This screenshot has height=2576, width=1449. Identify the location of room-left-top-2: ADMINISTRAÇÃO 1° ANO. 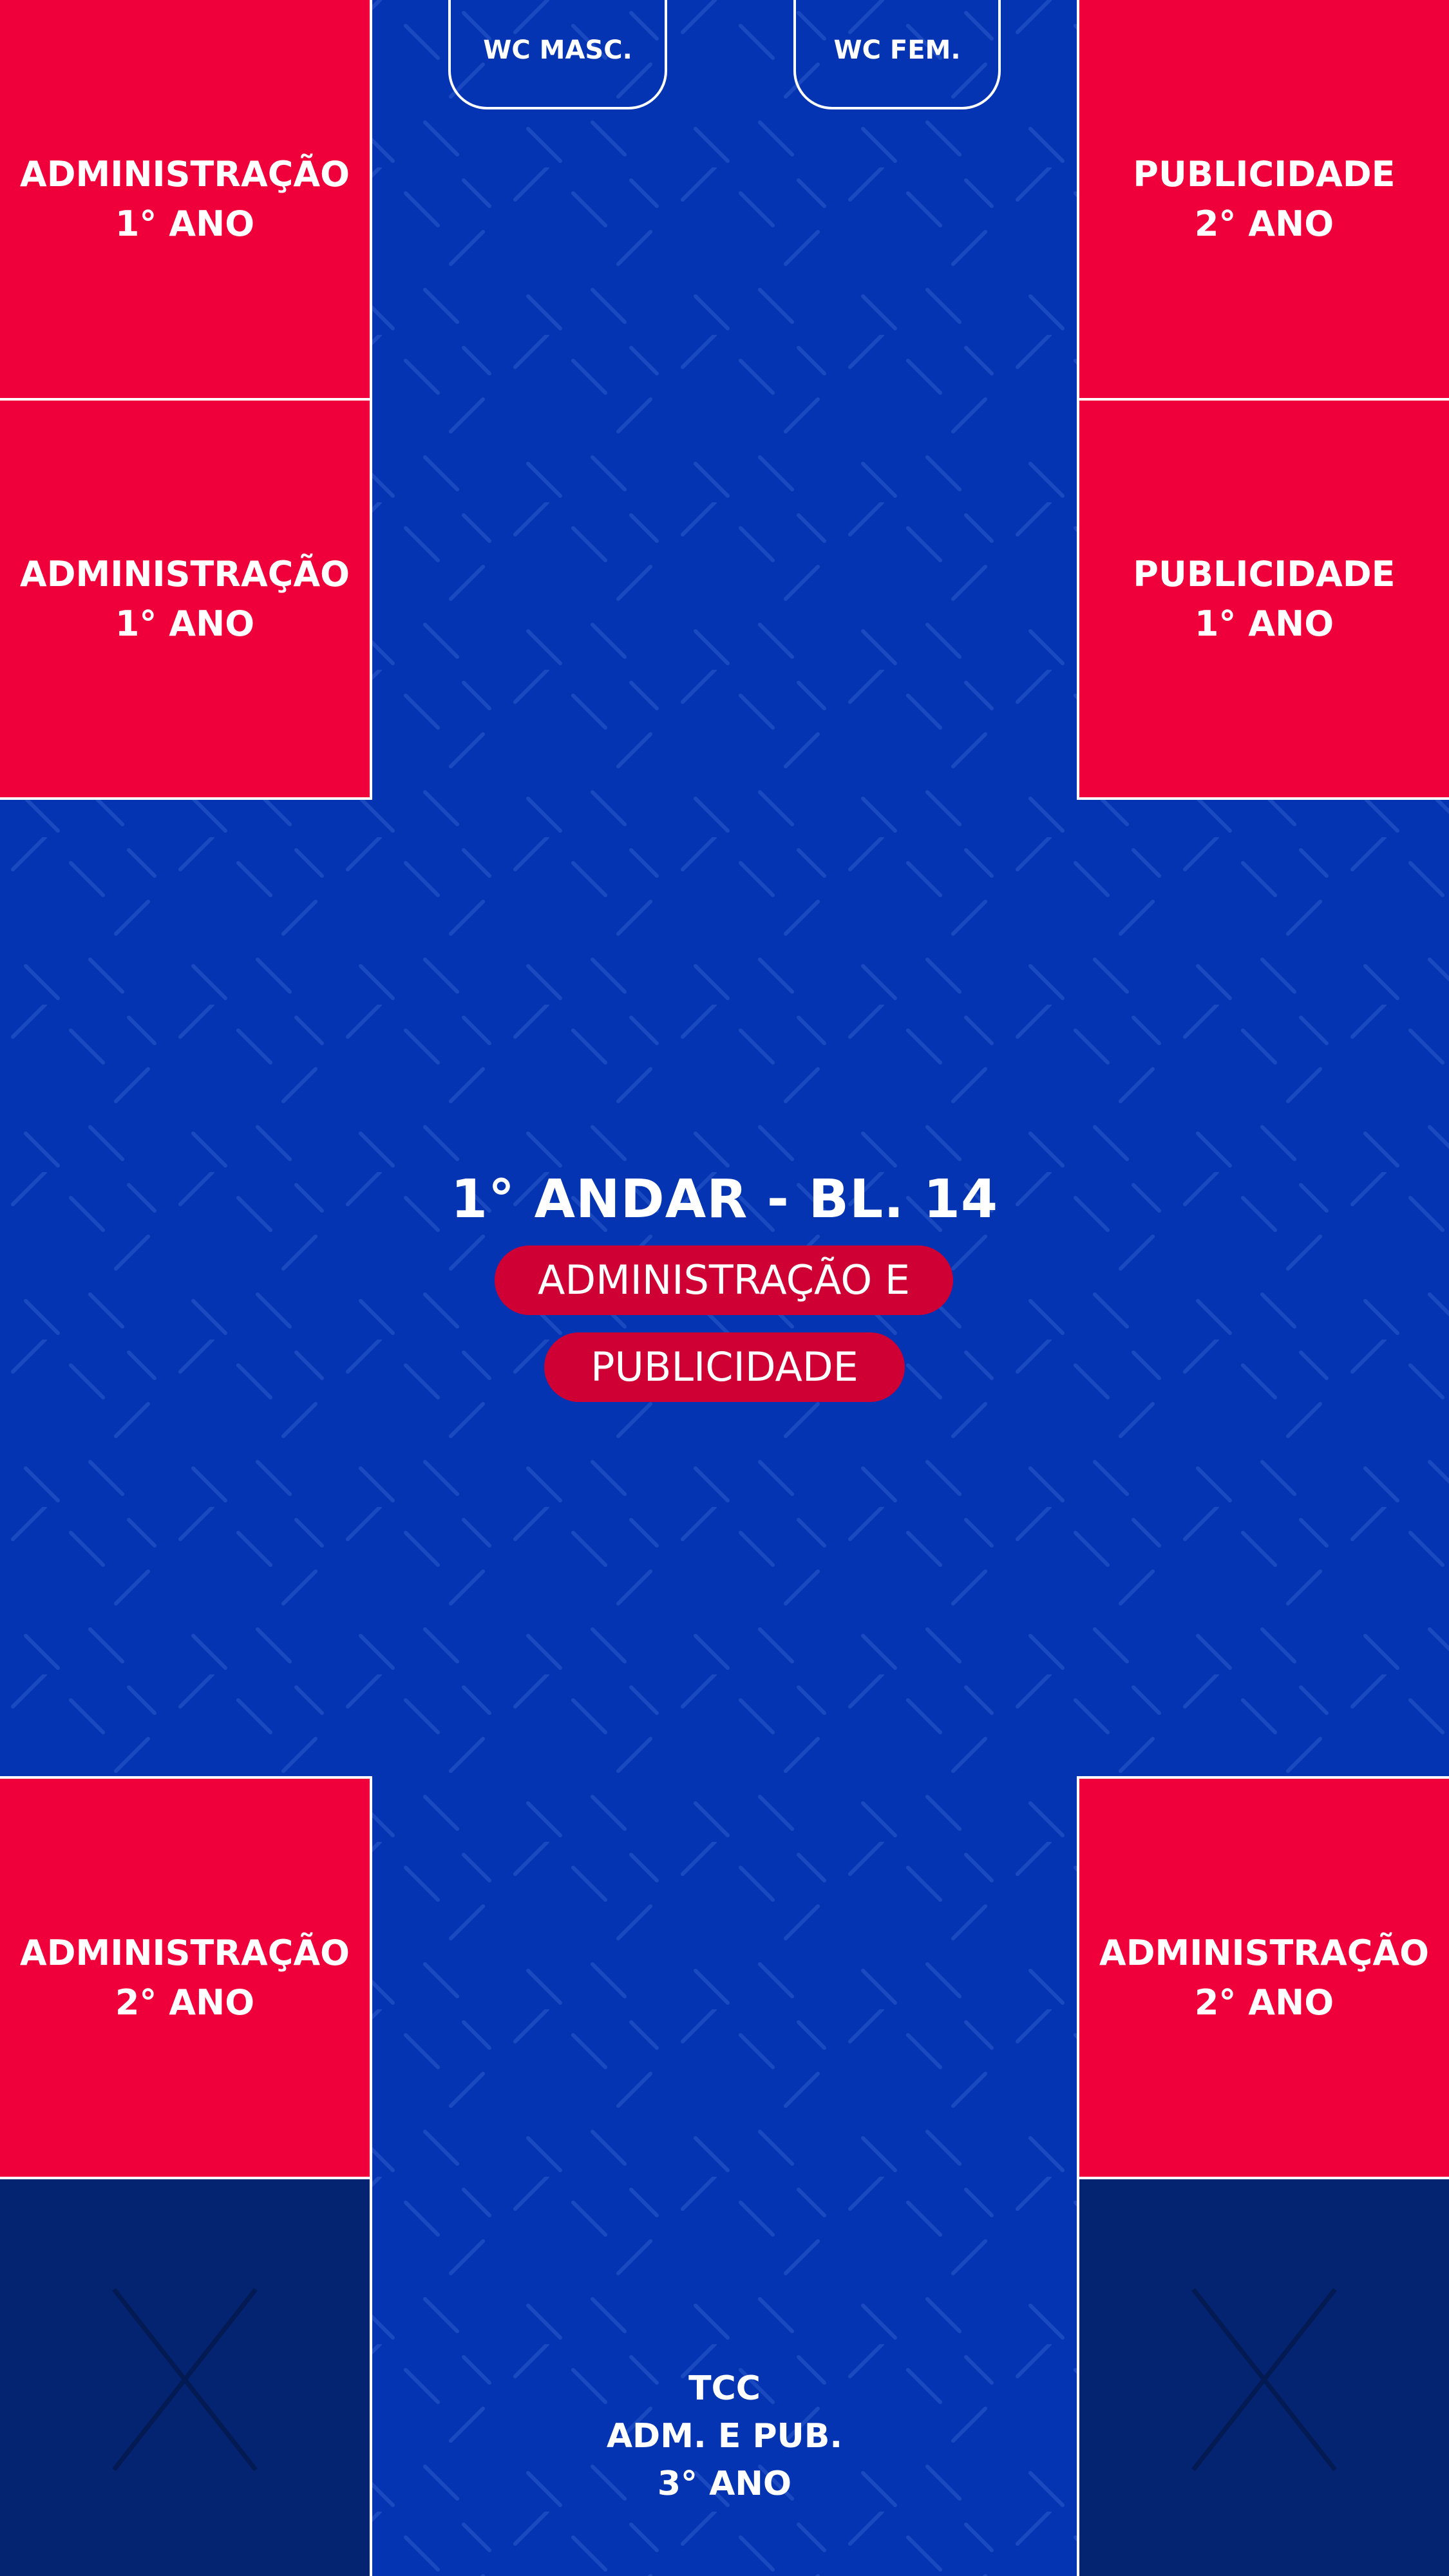
(186, 599).